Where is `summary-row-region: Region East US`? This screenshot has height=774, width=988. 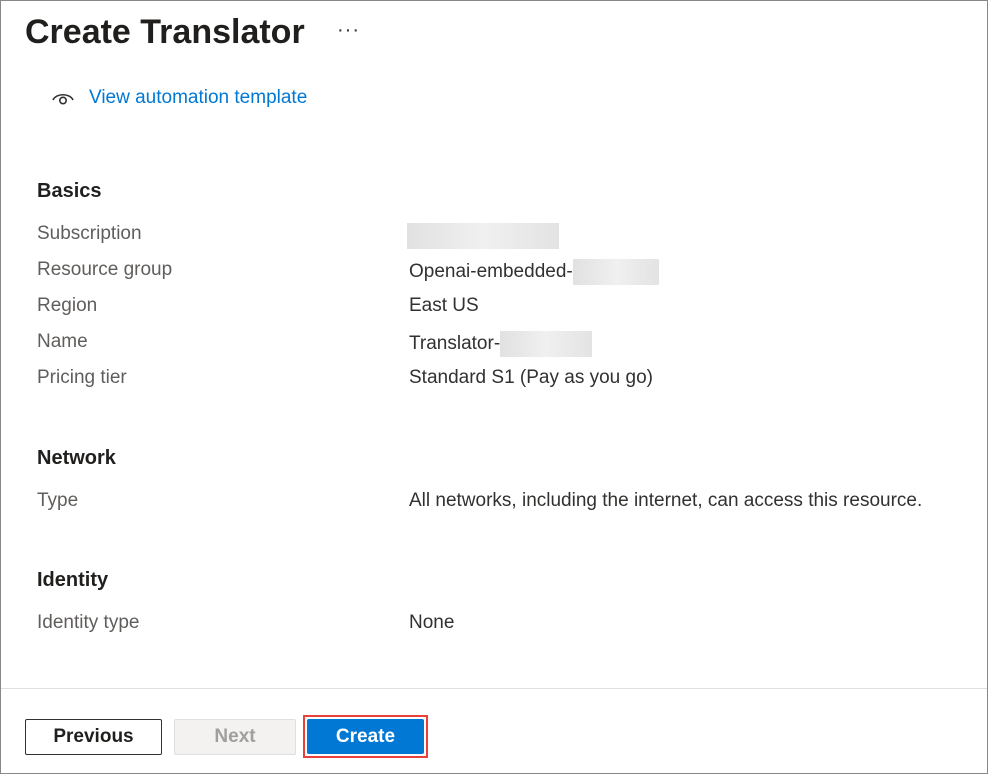
summary-row-region: Region East US is located at coordinates (497, 309).